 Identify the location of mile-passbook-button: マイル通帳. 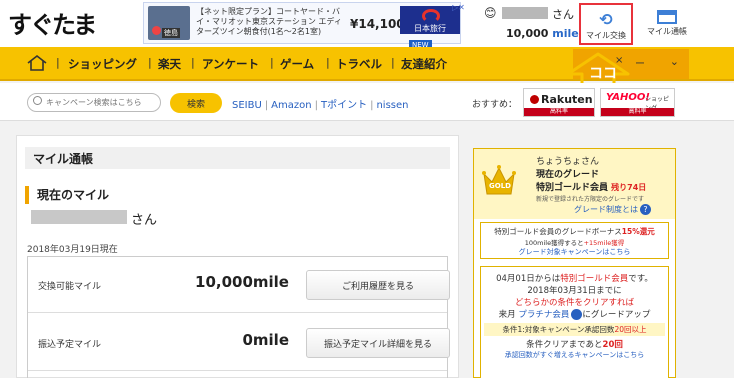
(667, 24).